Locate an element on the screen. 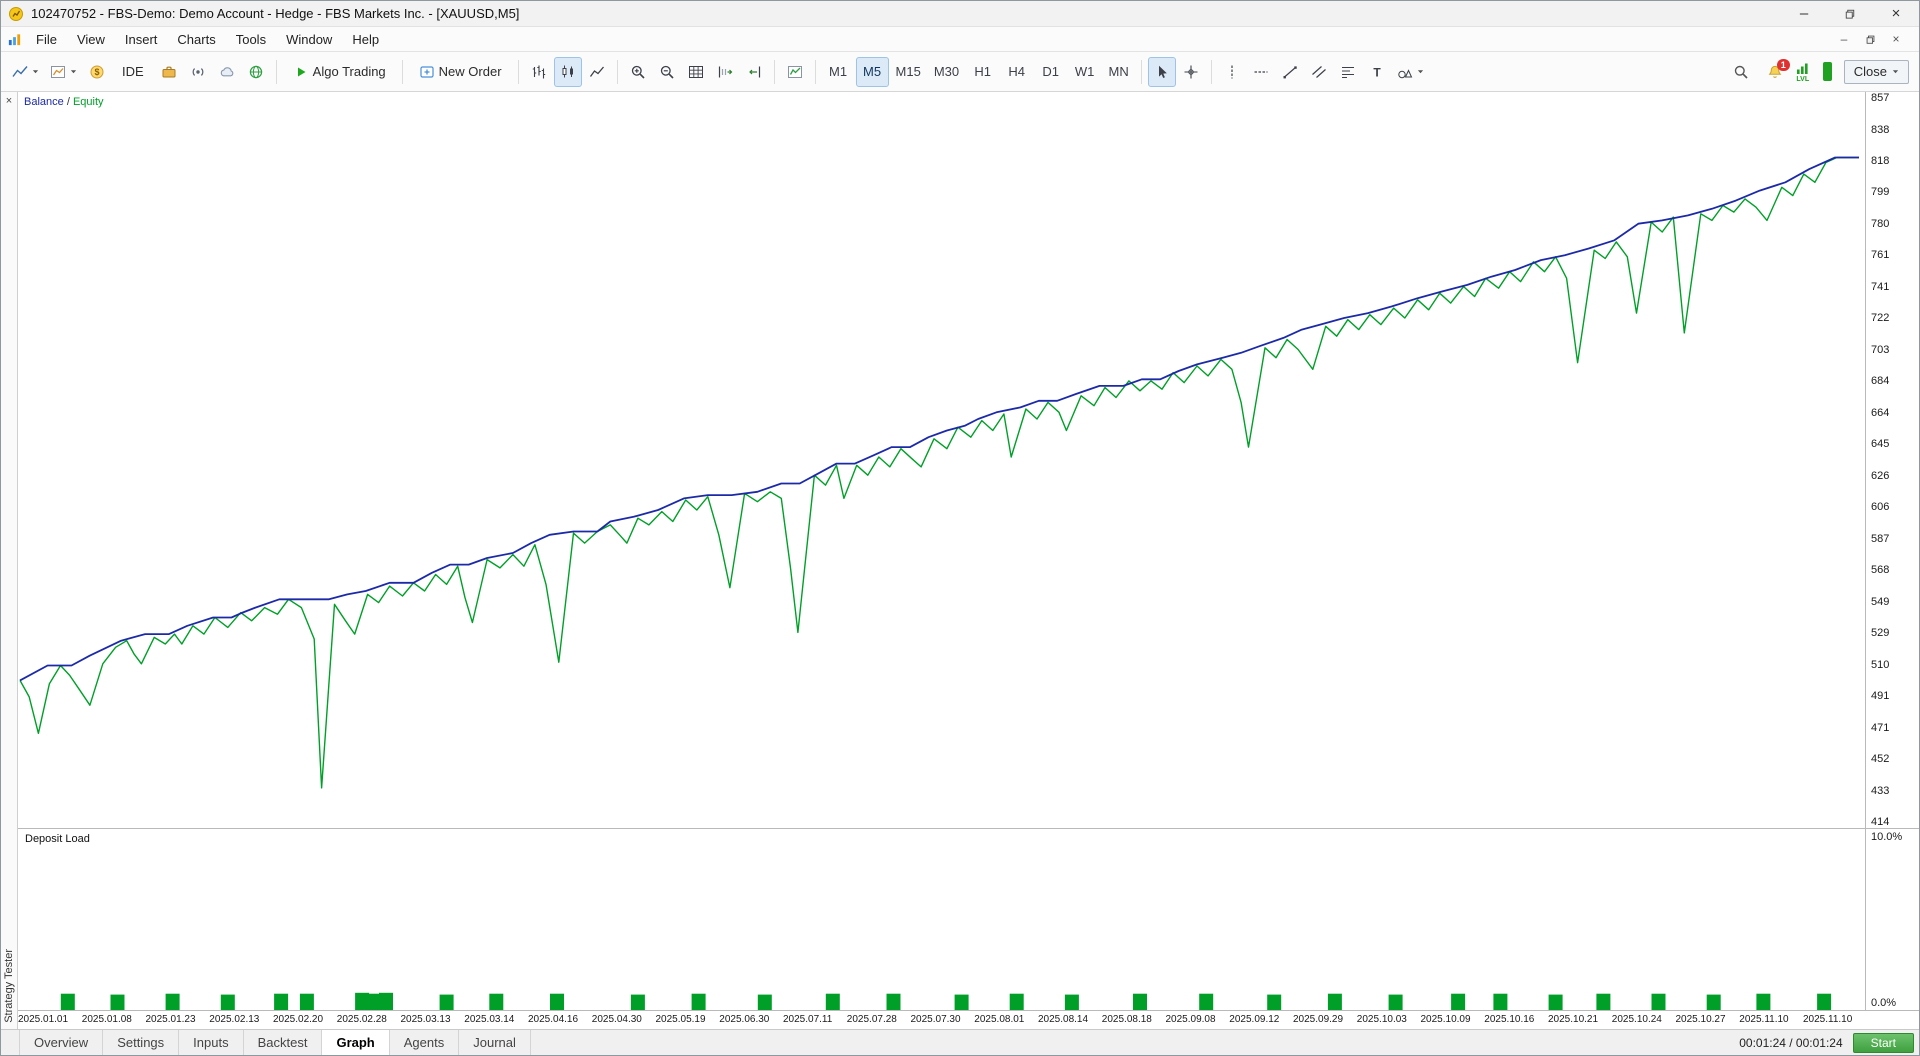 The height and width of the screenshot is (1056, 1920). tab-settings: Settings is located at coordinates (141, 1042).